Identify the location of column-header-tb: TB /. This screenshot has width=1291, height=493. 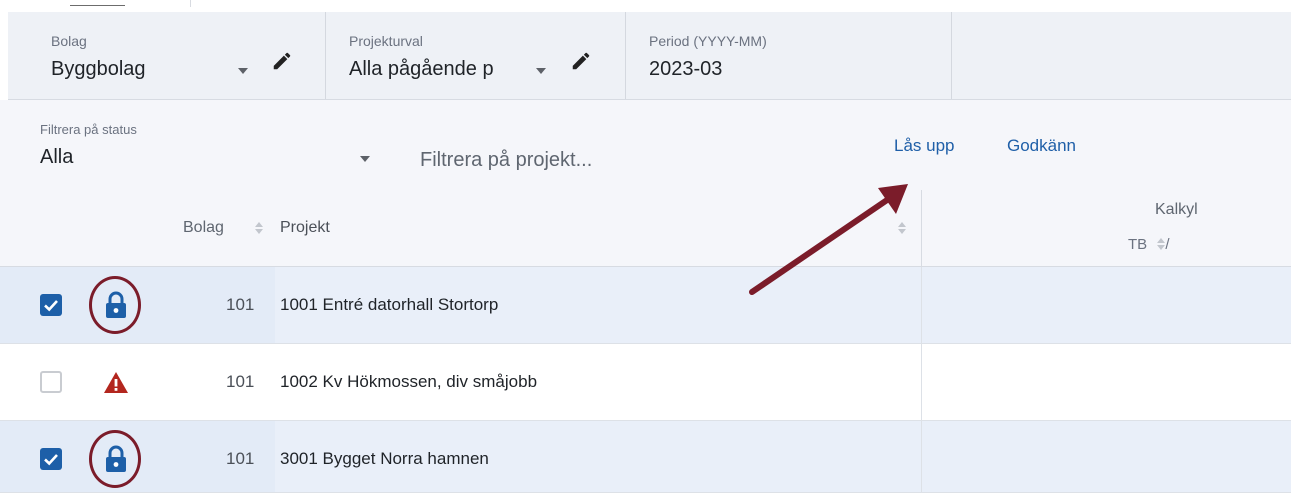
(1149, 244).